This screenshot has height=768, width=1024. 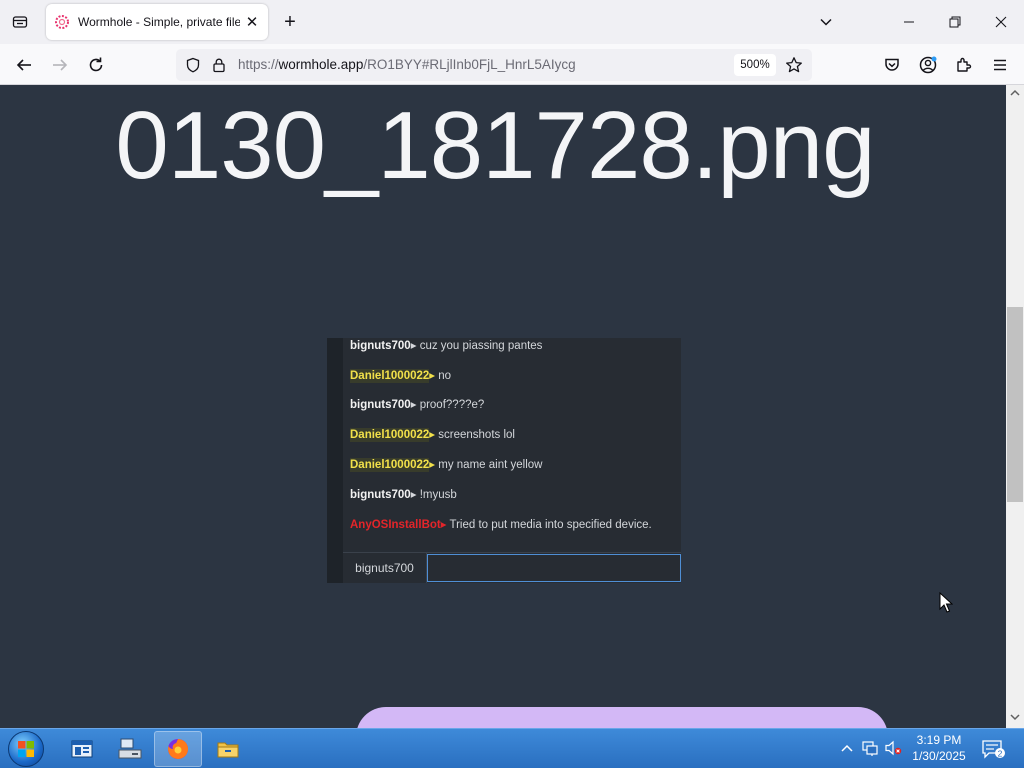 I want to click on file-name-heading: 0130_181728.png, so click(x=495, y=145).